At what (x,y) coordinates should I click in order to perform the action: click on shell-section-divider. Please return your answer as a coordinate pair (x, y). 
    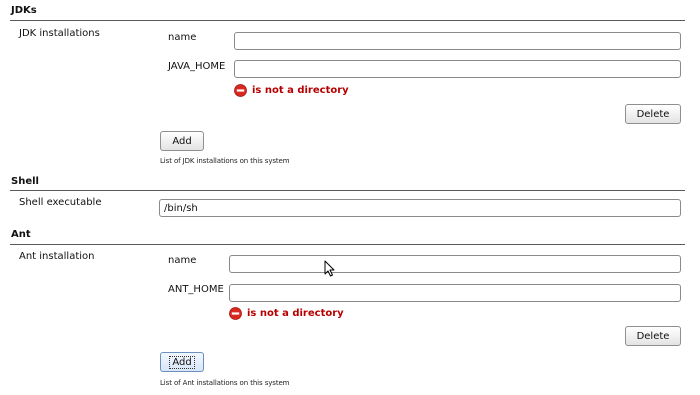
    Looking at the image, I should click on (347, 190).